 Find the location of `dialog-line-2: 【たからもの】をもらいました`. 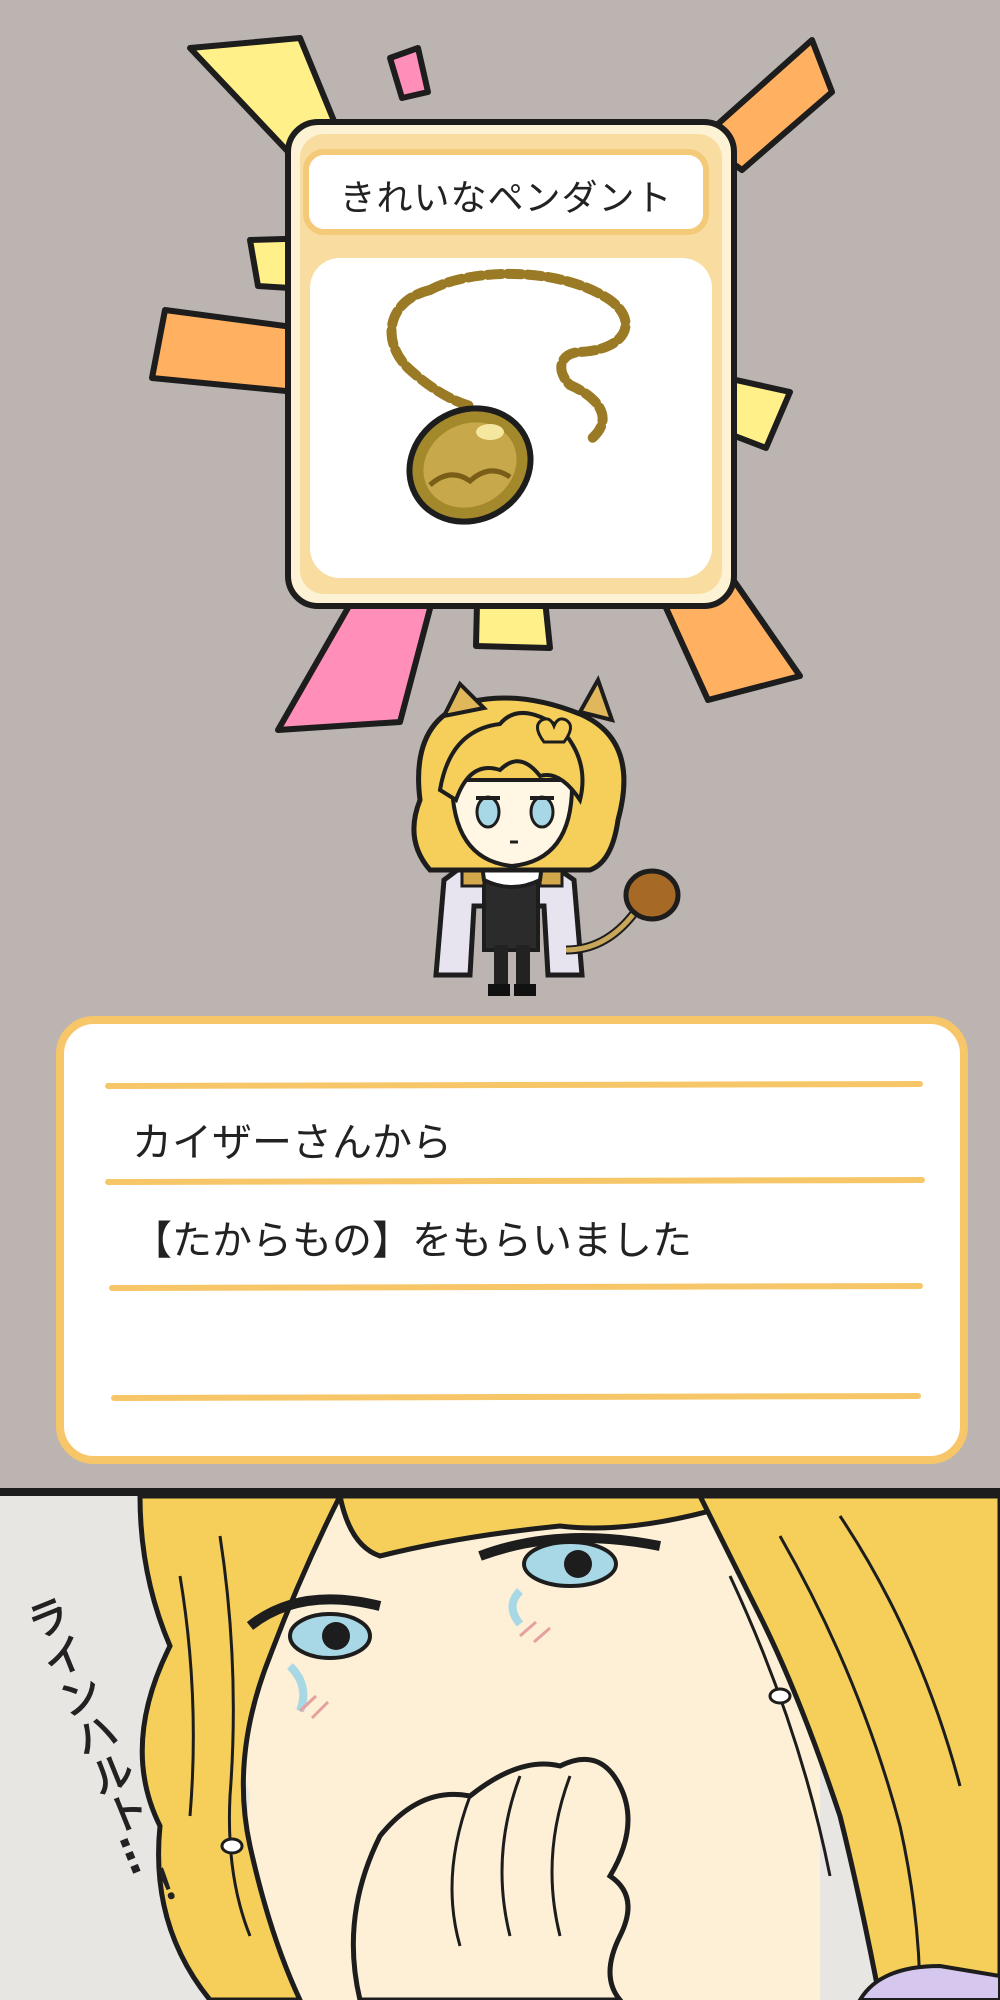

dialog-line-2: 【たからもの】をもらいました is located at coordinates (412, 1241).